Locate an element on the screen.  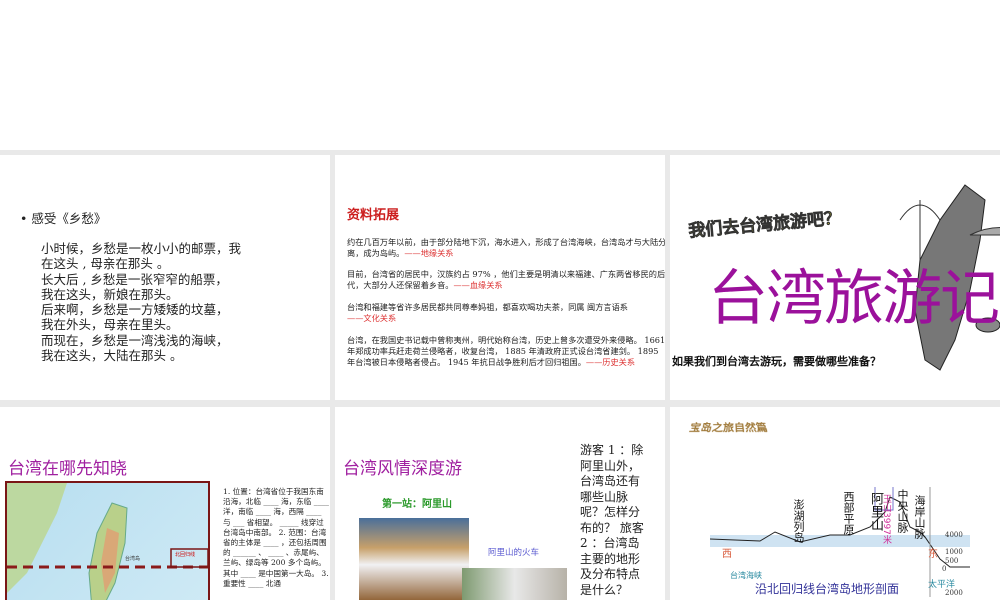
terrain-label: 中央山脉 is located at coordinates (902, 511).